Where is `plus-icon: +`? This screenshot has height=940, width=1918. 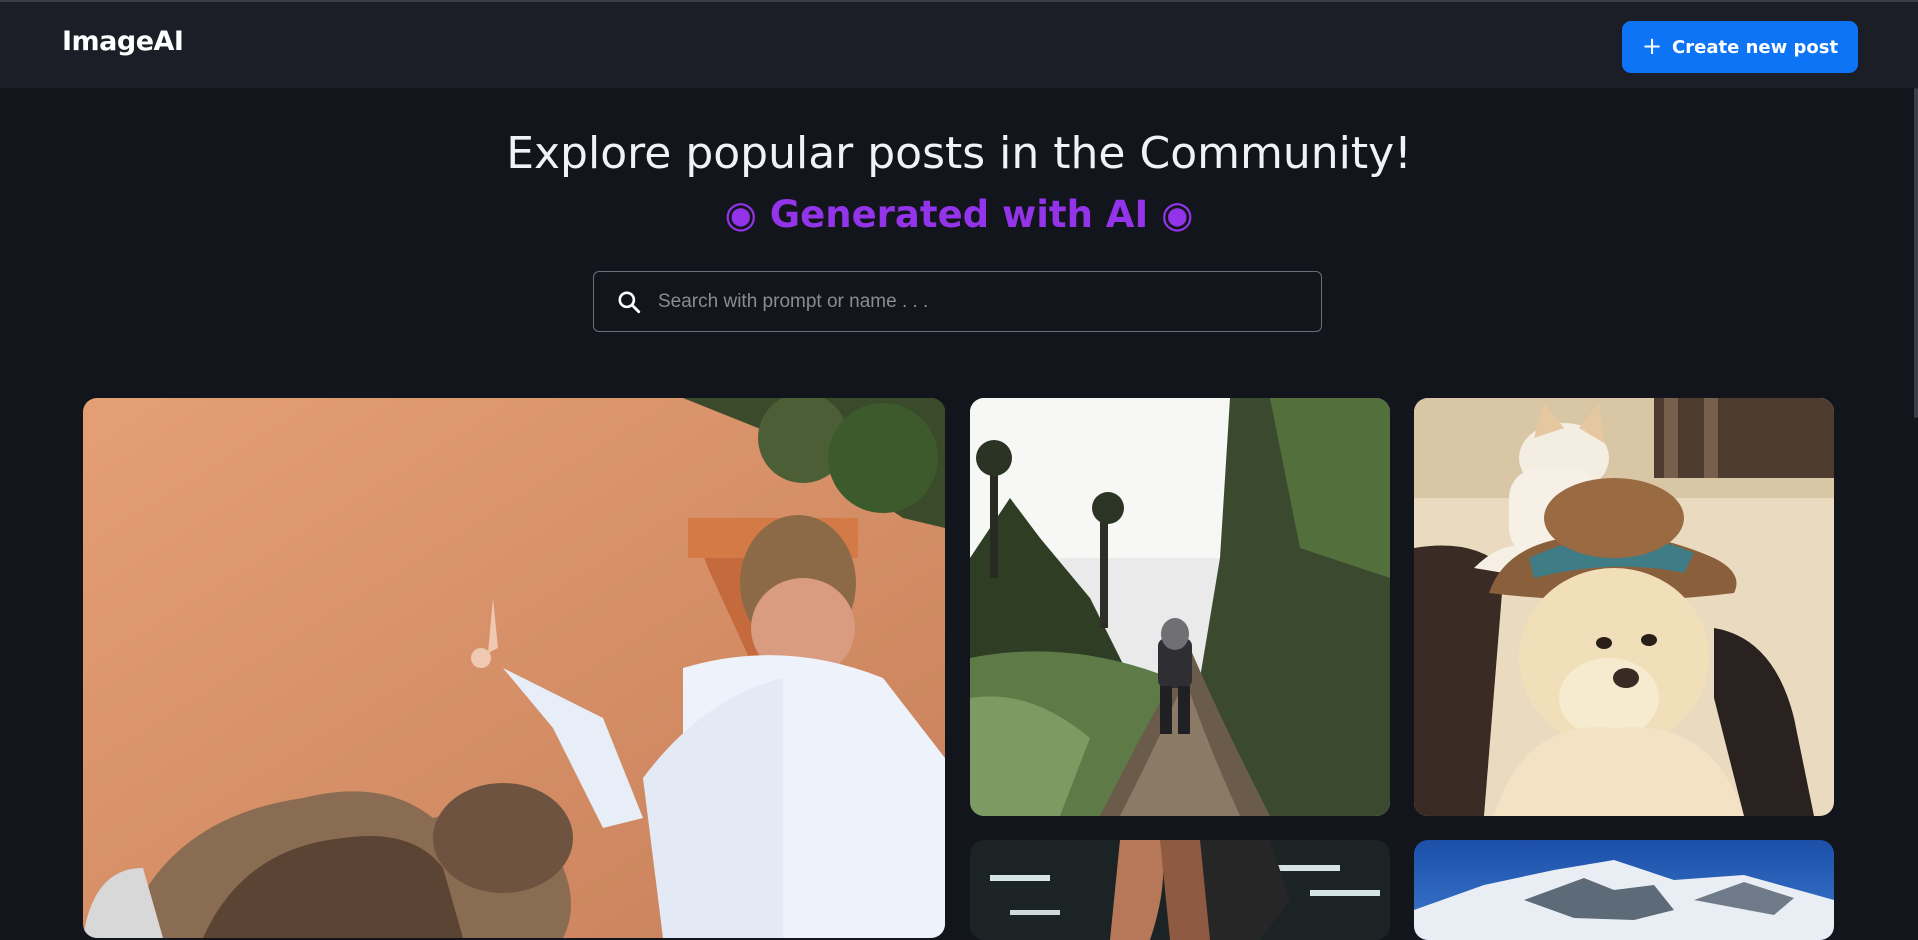 plus-icon: + is located at coordinates (1652, 46).